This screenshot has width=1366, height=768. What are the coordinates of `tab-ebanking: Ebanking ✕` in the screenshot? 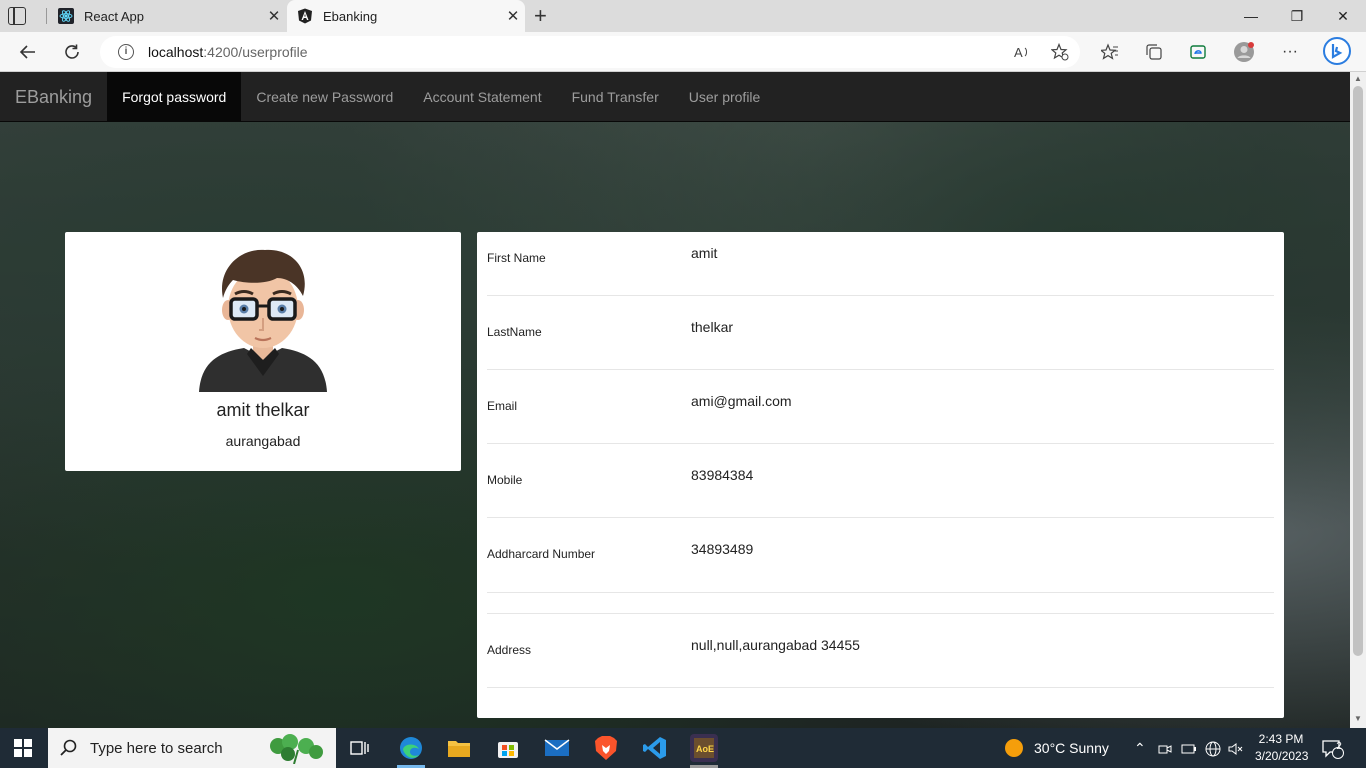 It's located at (406, 16).